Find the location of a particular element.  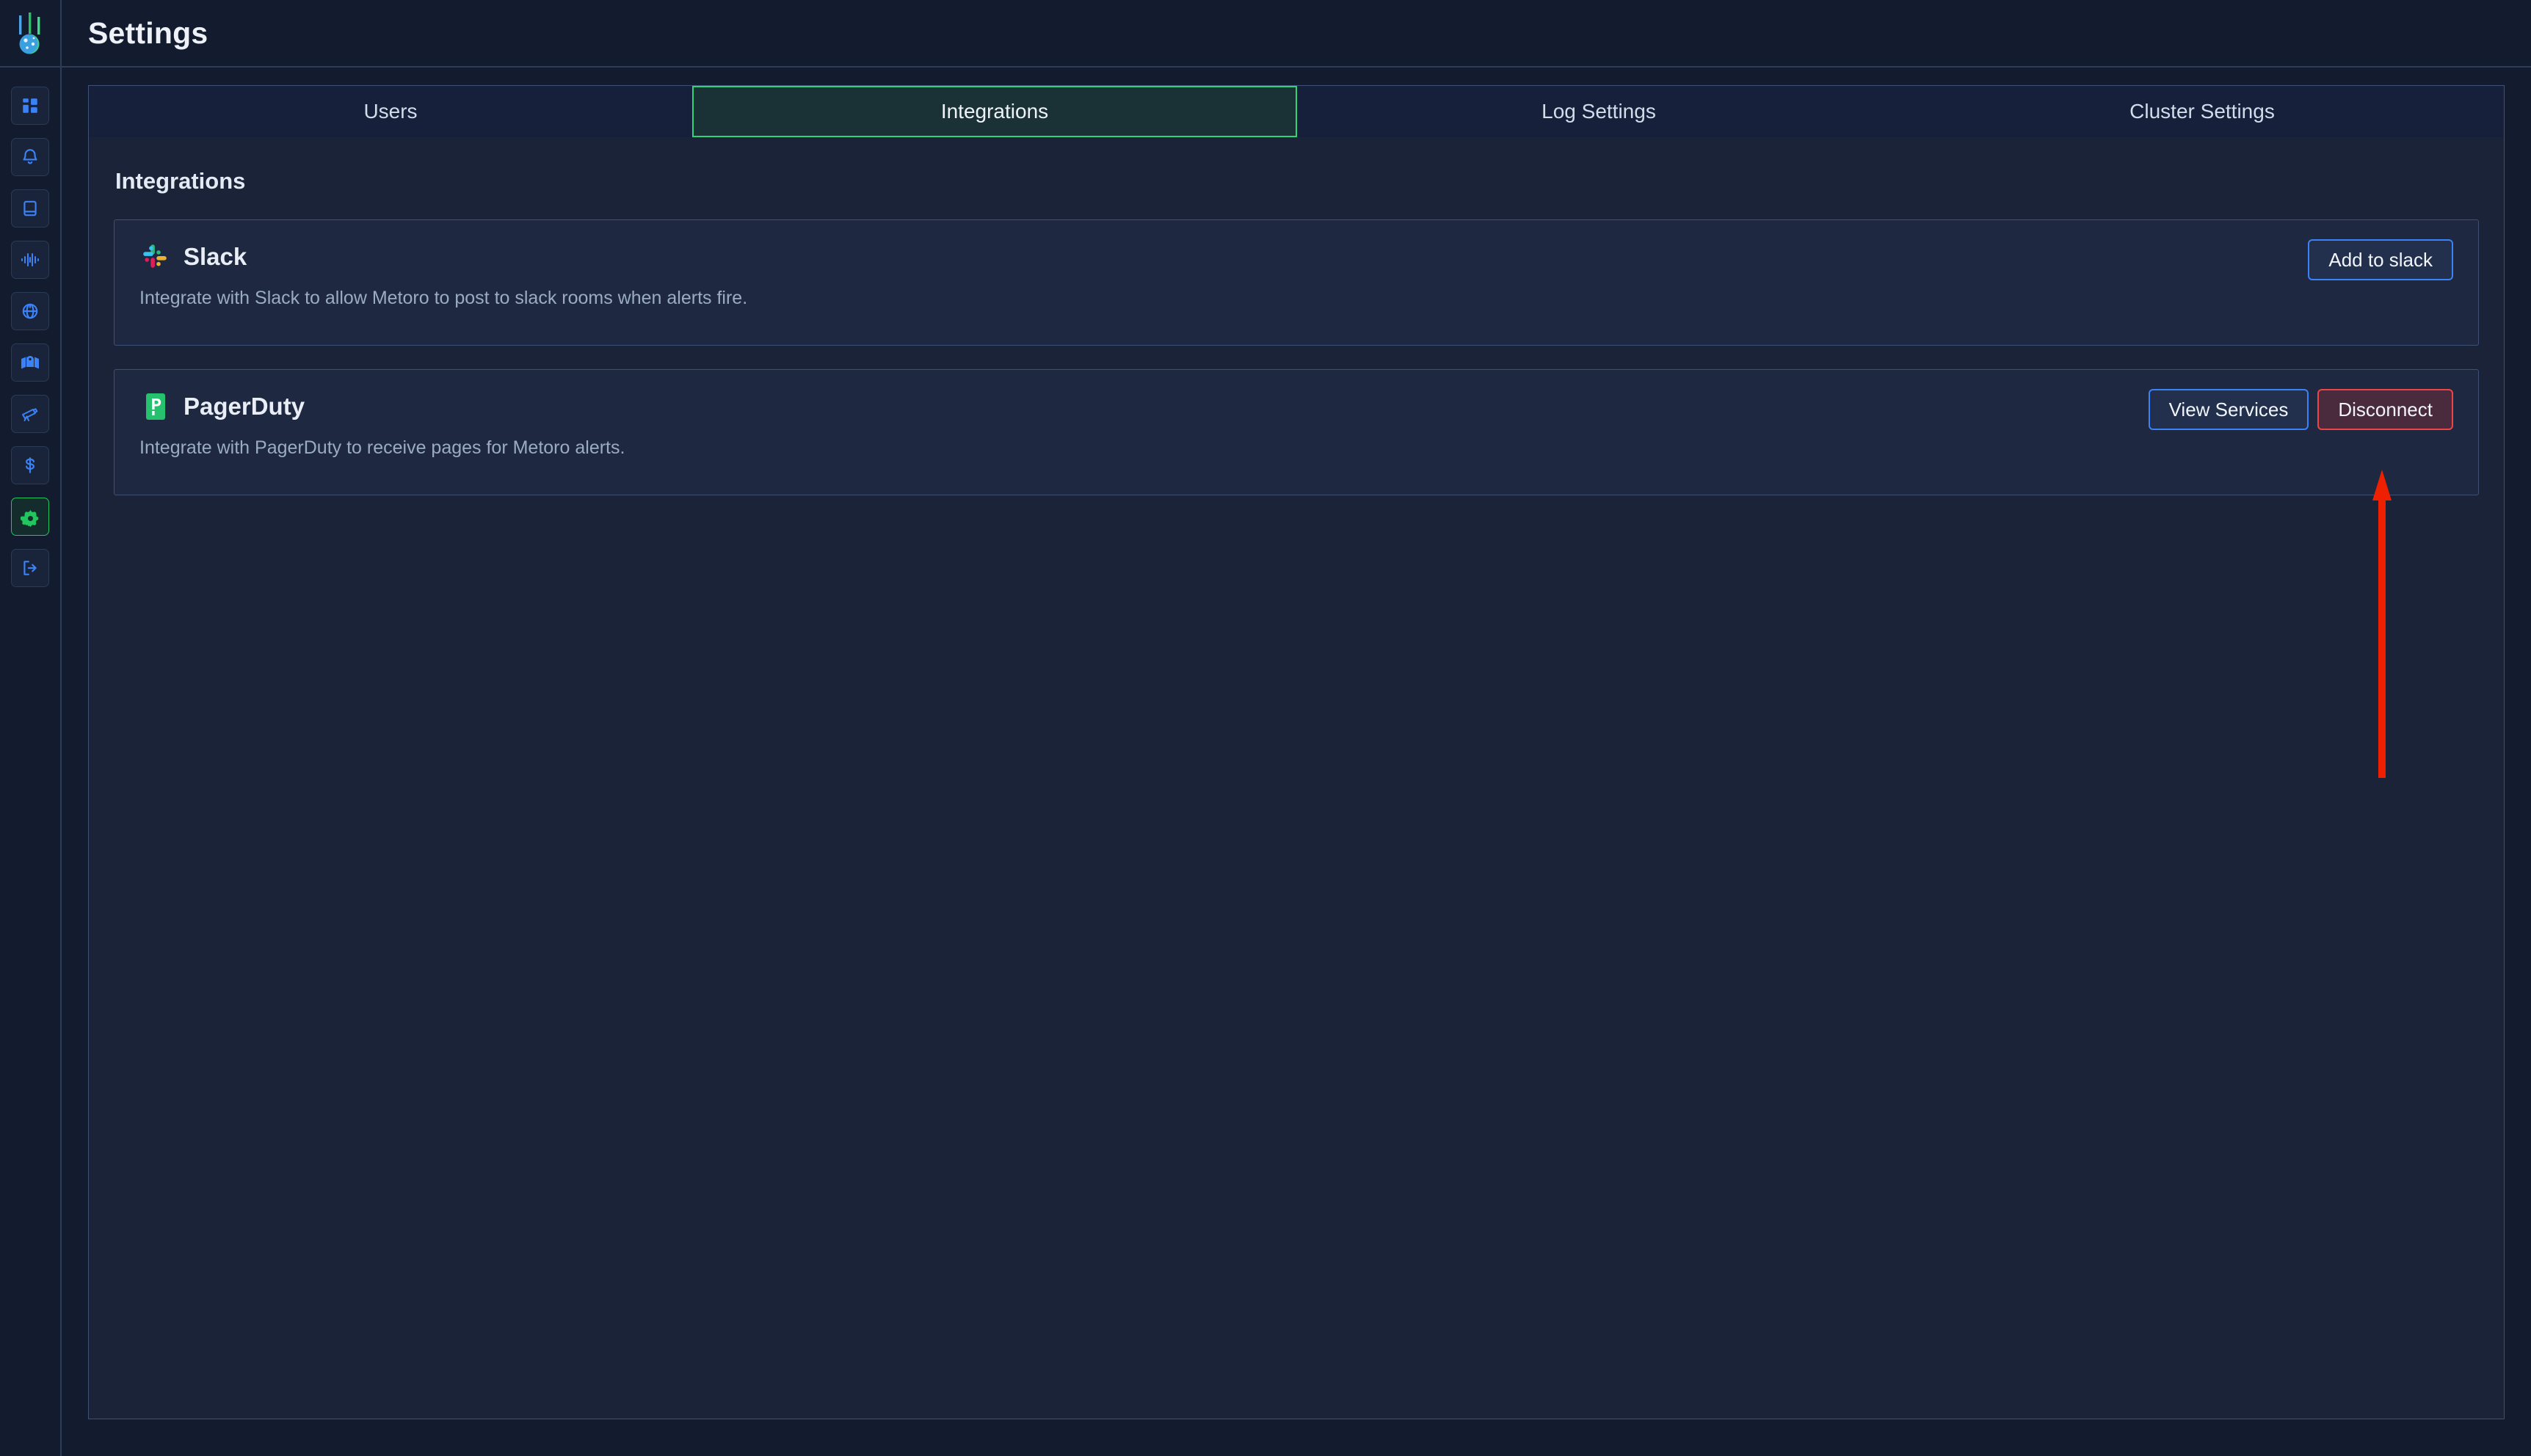

sidebar-item-cost is located at coordinates (30, 465).